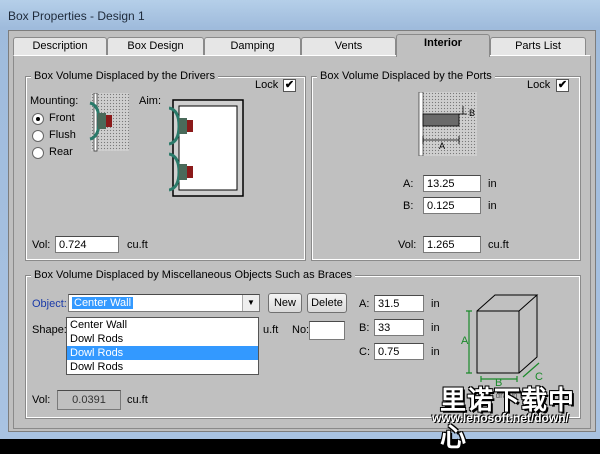  Describe the element at coordinates (465, 341) in the screenshot. I see `box-dim-a: A` at that location.